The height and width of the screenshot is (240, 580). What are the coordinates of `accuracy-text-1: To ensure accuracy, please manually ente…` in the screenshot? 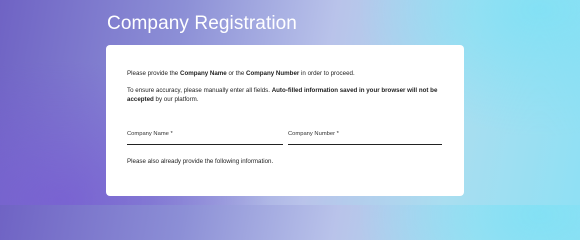 It's located at (199, 90).